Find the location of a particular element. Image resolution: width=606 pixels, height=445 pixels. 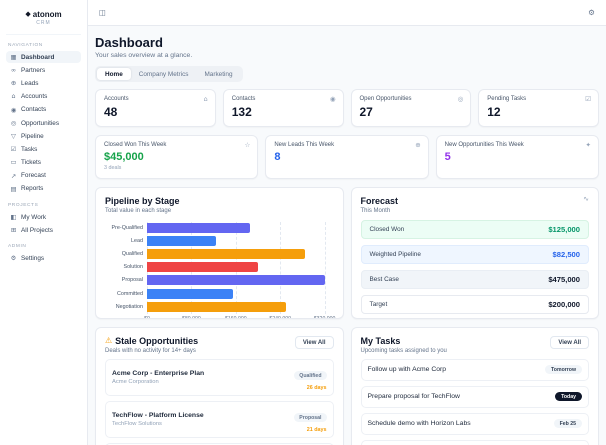

sidebar-item-tasks: ☑ Tasks is located at coordinates (43, 149).